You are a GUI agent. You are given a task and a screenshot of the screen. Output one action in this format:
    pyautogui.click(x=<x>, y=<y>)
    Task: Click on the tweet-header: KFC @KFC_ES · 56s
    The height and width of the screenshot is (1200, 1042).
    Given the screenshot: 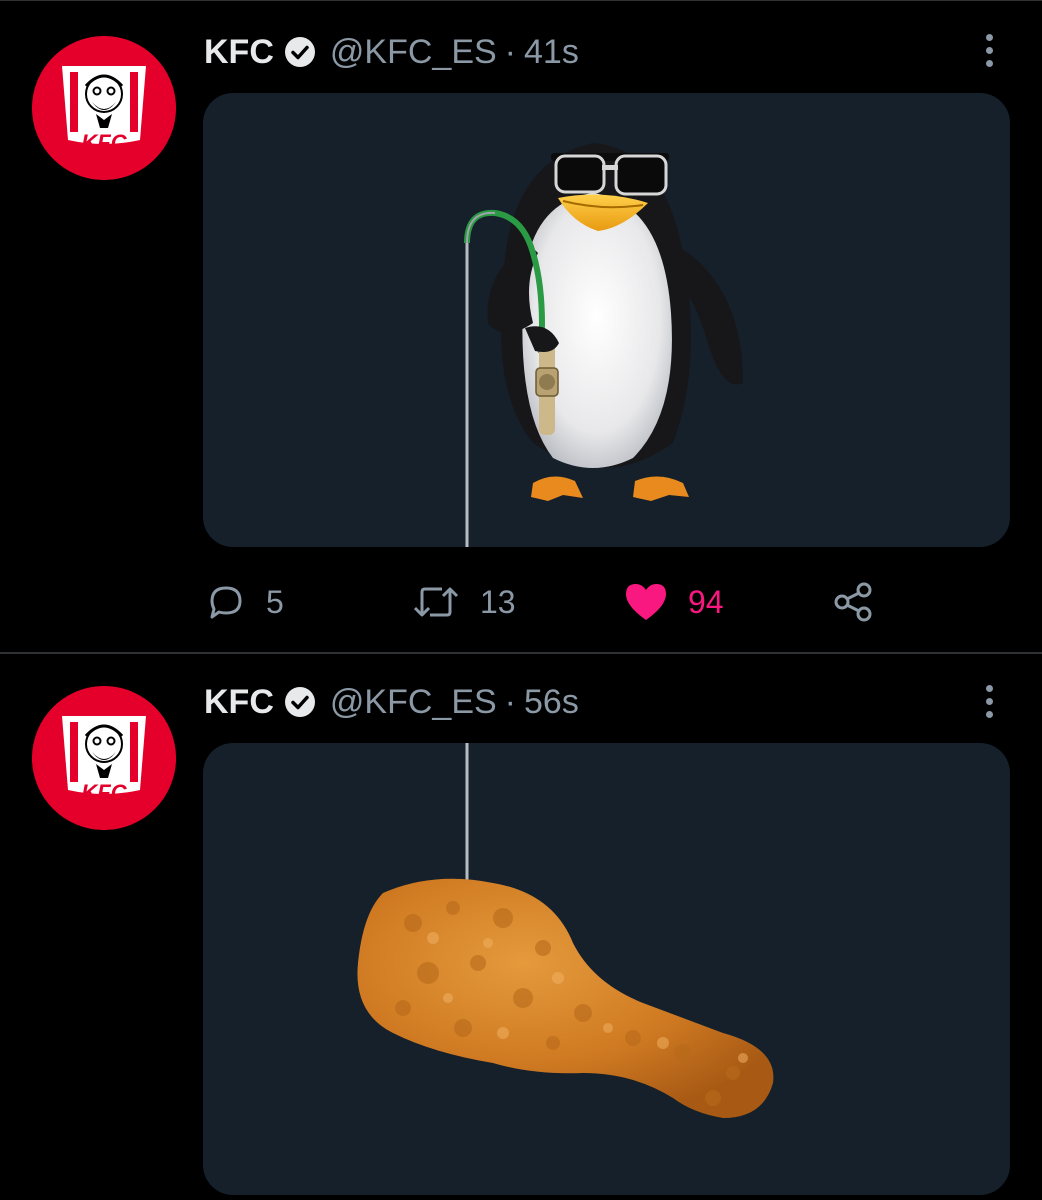 What is the action you would take?
    pyautogui.click(x=391, y=702)
    